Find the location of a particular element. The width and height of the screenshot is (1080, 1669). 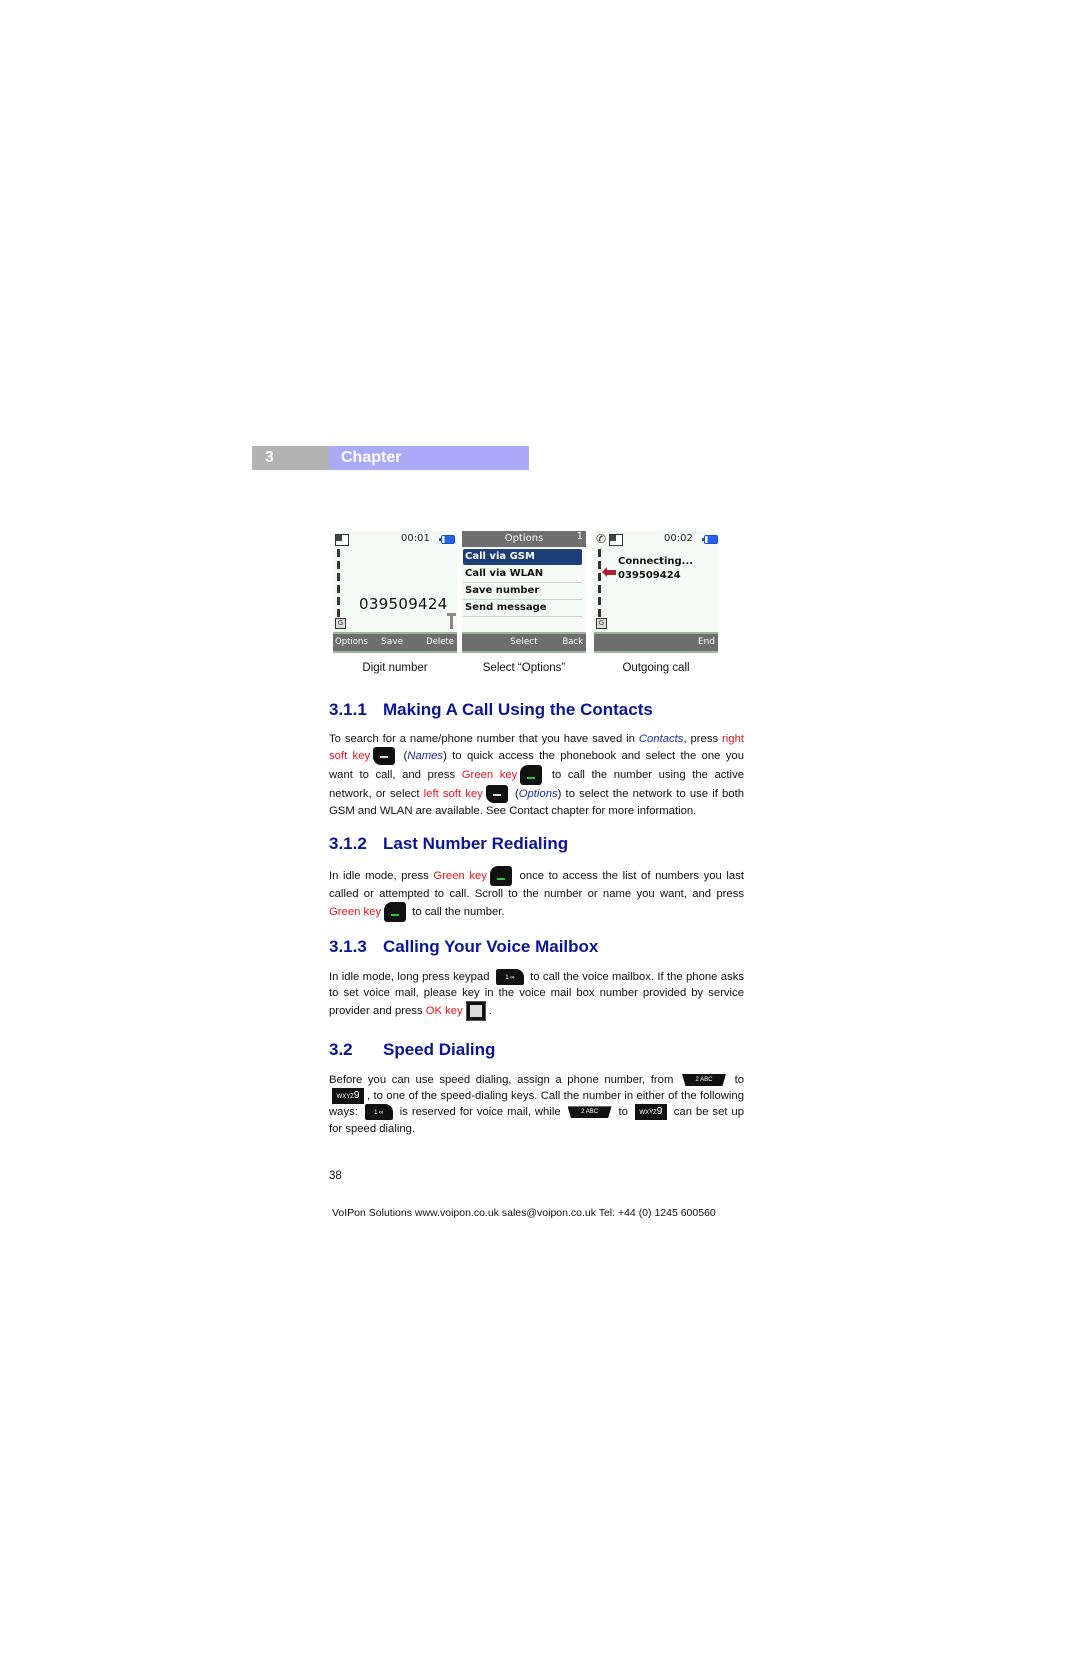

ok-key-icon is located at coordinates (475, 1011).